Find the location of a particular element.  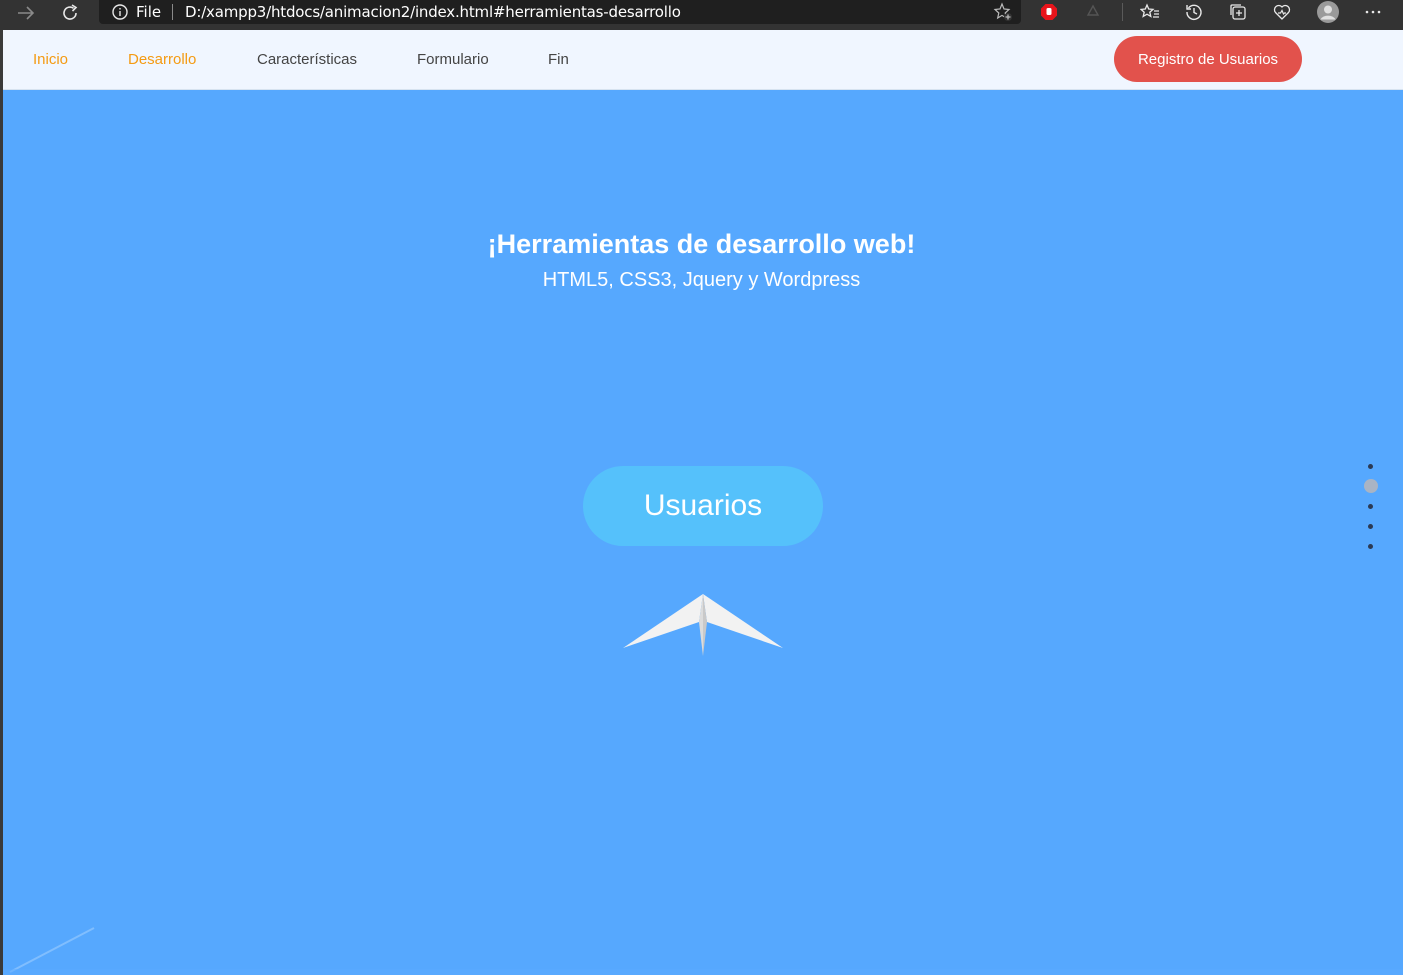

extension-button is located at coordinates (1093, 12).